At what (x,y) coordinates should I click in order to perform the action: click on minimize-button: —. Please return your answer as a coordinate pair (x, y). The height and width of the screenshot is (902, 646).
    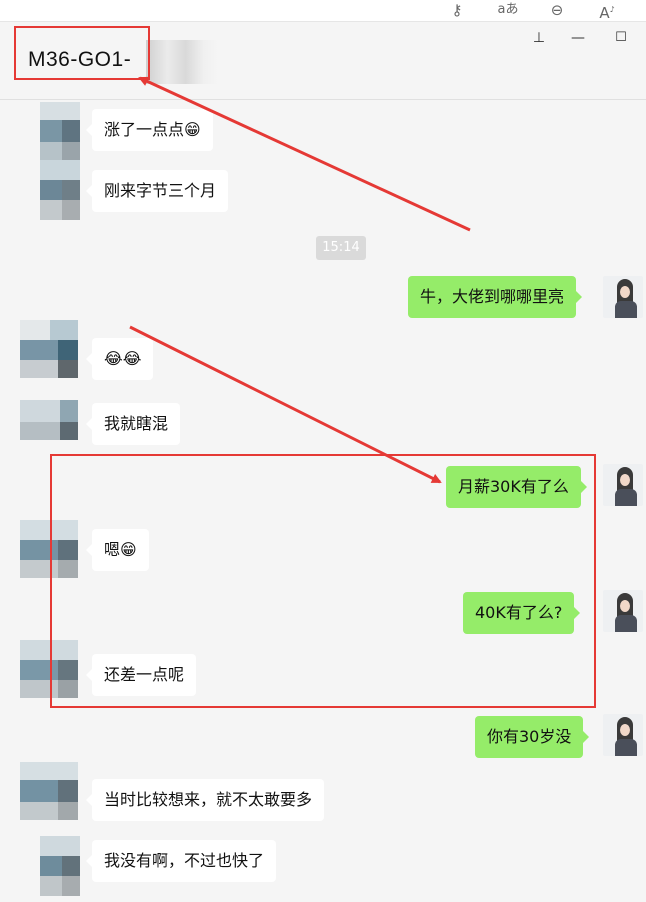
    Looking at the image, I should click on (578, 38).